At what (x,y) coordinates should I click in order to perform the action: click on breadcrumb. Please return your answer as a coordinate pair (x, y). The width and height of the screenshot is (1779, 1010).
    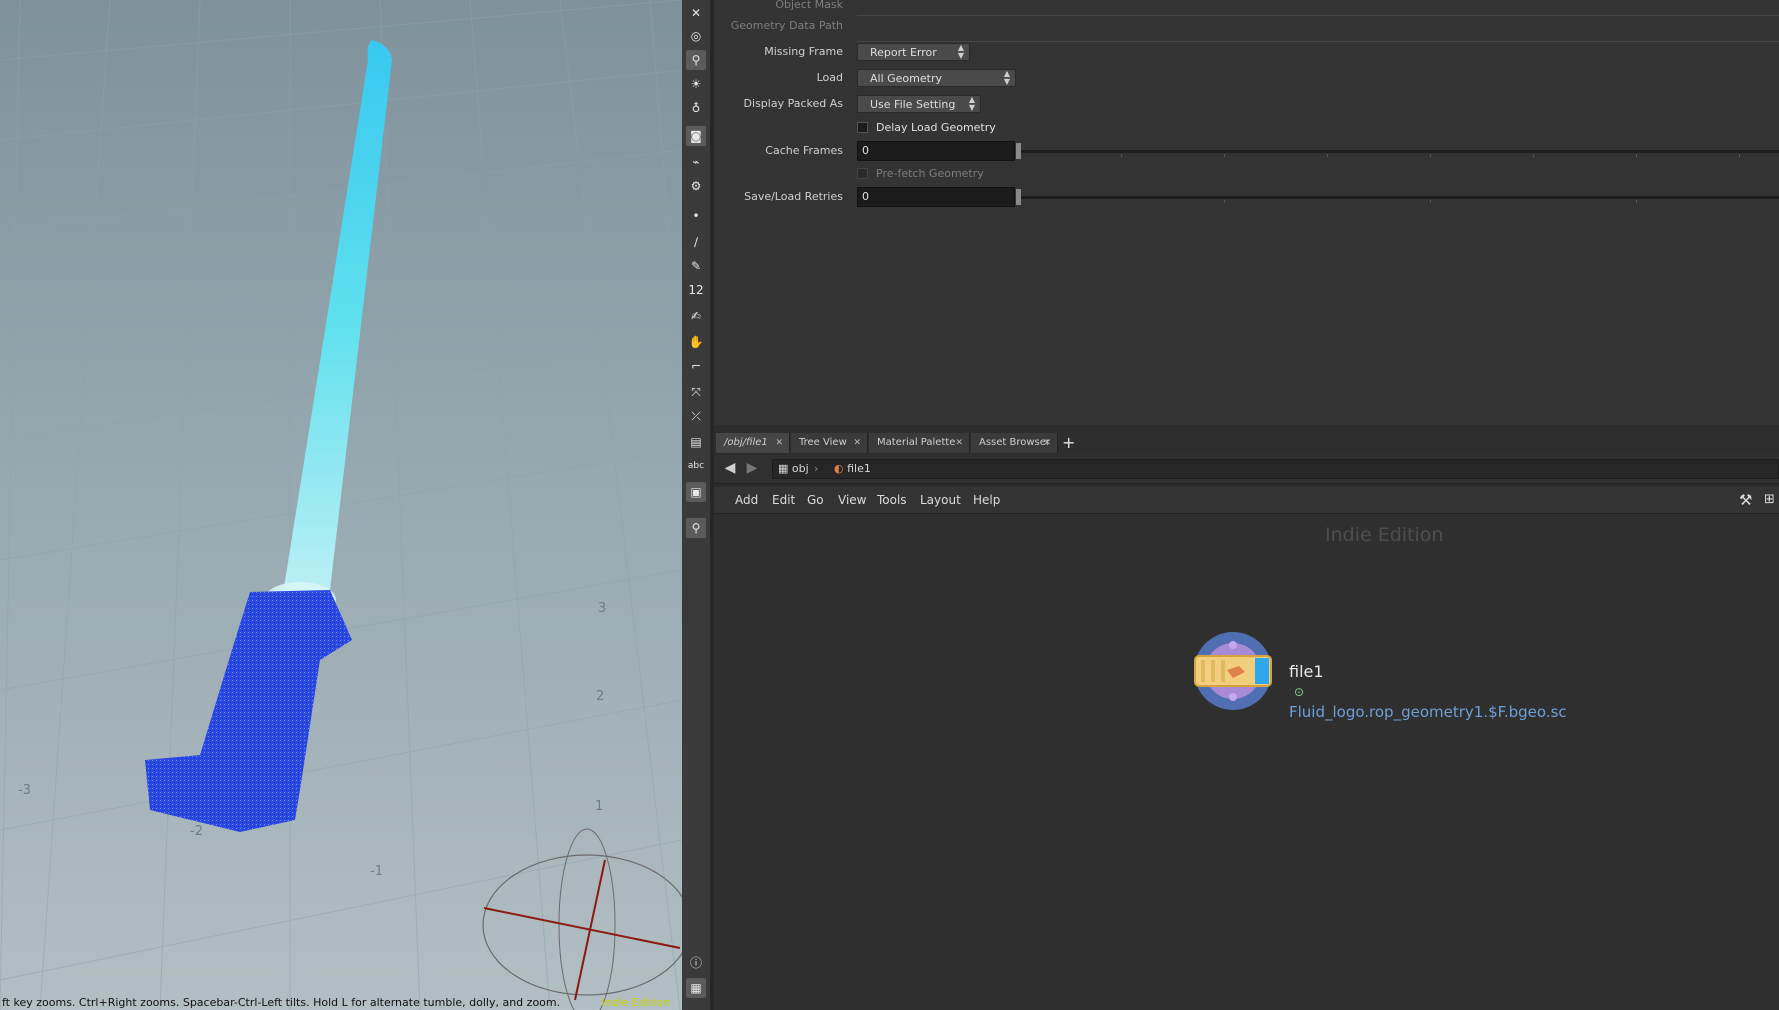
    Looking at the image, I should click on (1275, 469).